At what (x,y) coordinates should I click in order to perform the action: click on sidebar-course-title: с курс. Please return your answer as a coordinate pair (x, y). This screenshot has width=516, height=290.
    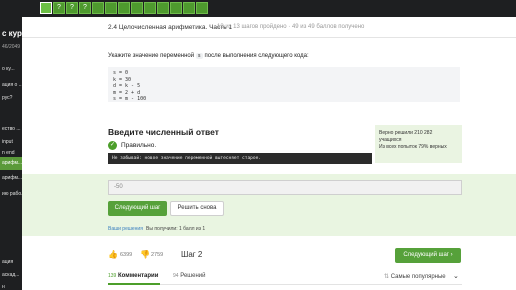
    Looking at the image, I should click on (12, 33).